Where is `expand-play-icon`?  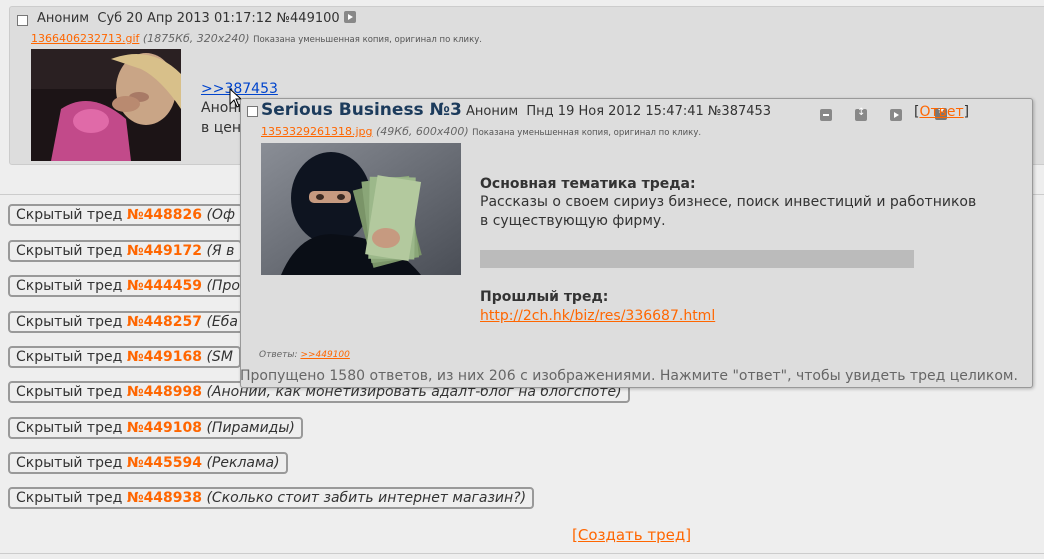
expand-play-icon is located at coordinates (349, 17).